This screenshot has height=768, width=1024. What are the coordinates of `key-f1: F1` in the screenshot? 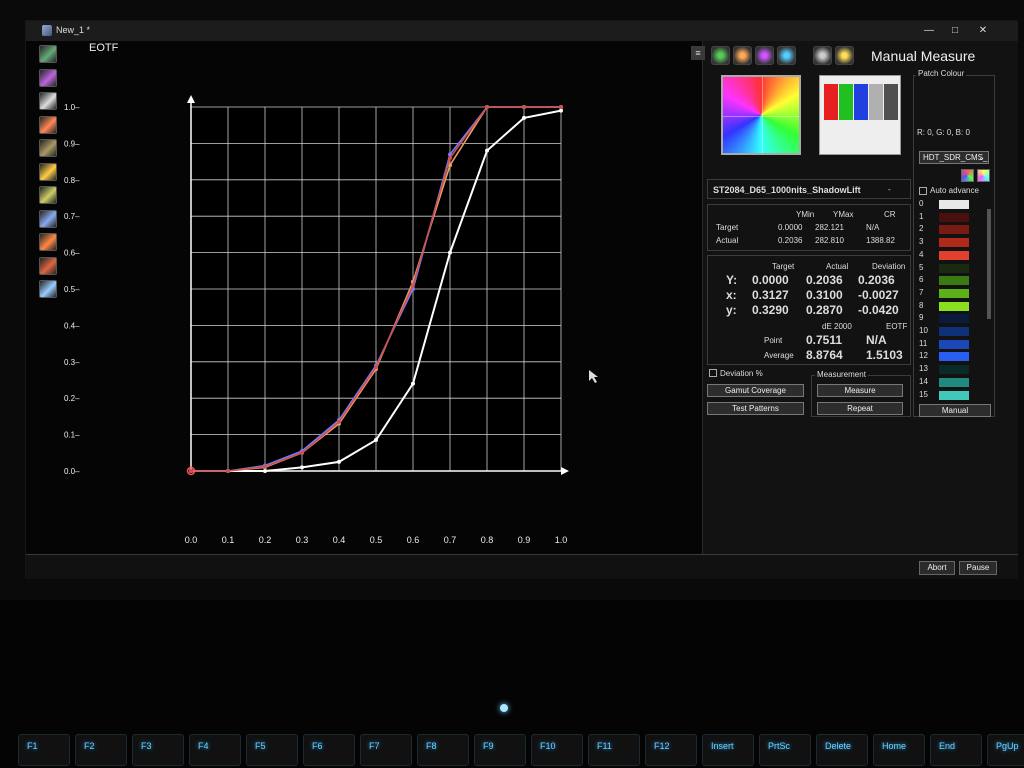 It's located at (44, 750).